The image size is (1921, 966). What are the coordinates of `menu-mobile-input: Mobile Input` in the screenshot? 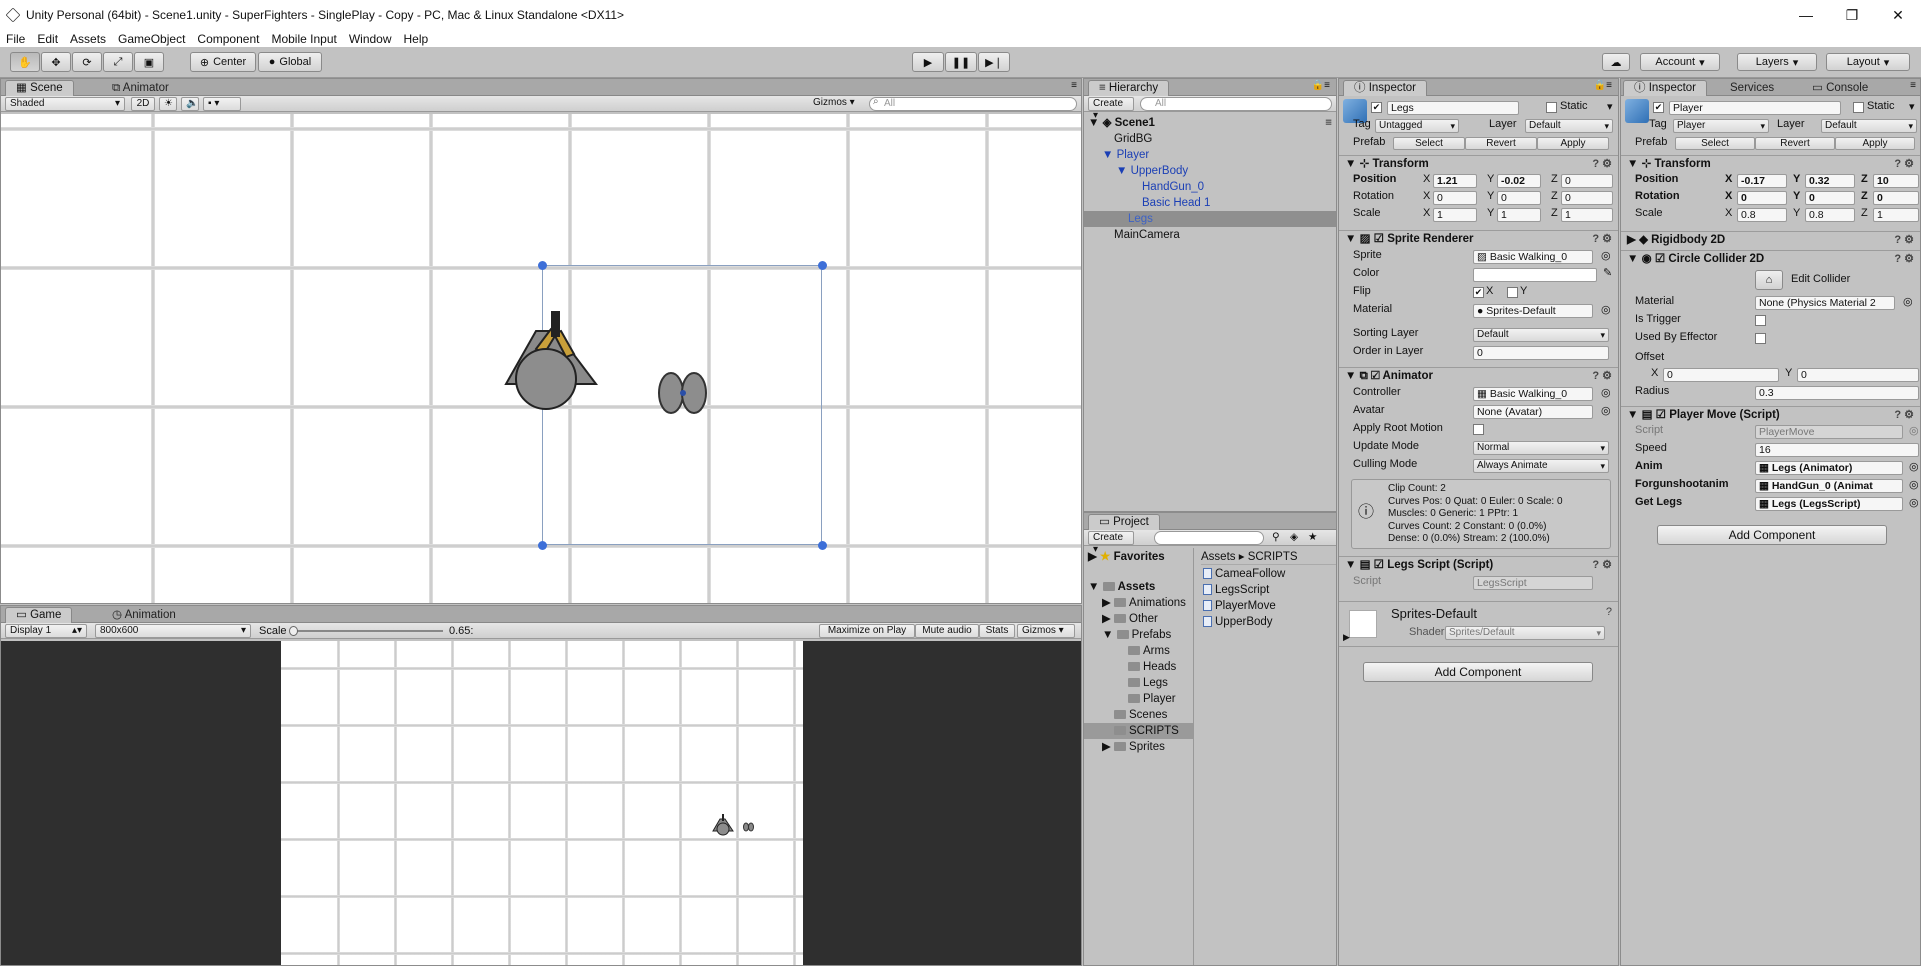 It's located at (303, 39).